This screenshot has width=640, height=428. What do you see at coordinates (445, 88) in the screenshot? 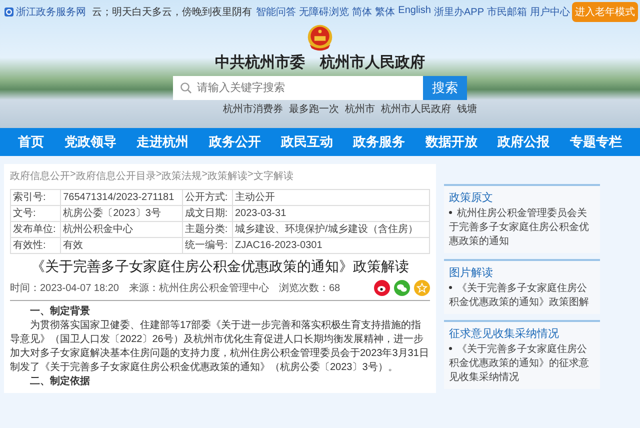
I see `search-button: 搜索` at bounding box center [445, 88].